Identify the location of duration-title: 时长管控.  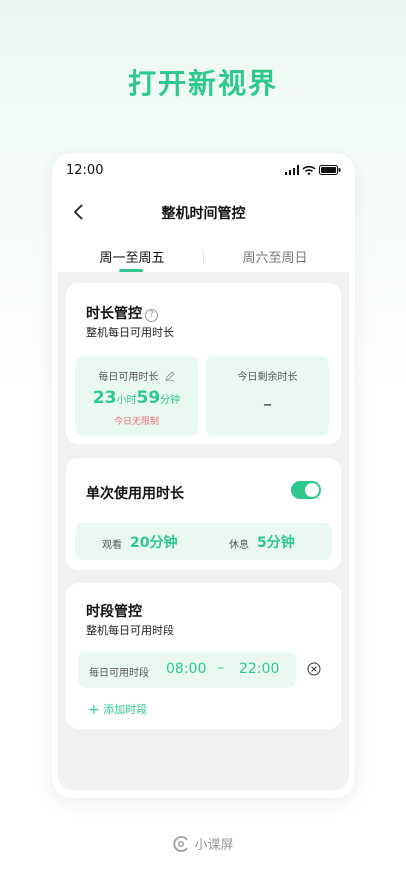
(114, 314).